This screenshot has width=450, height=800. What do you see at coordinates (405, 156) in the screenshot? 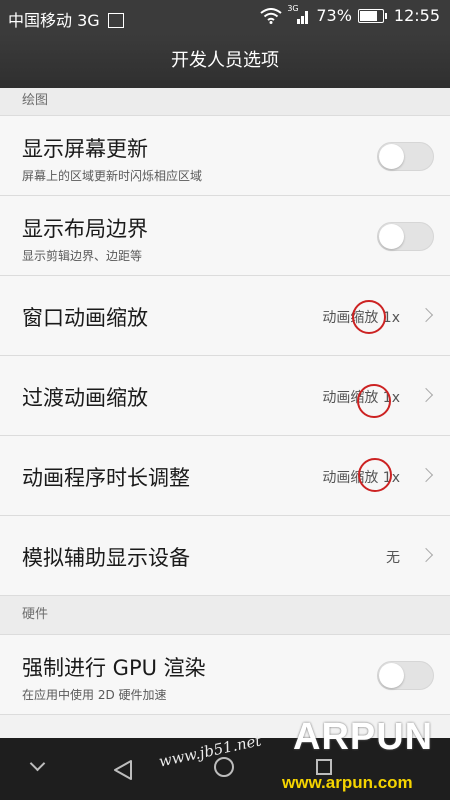
I see `show-screen-updates-toggle` at bounding box center [405, 156].